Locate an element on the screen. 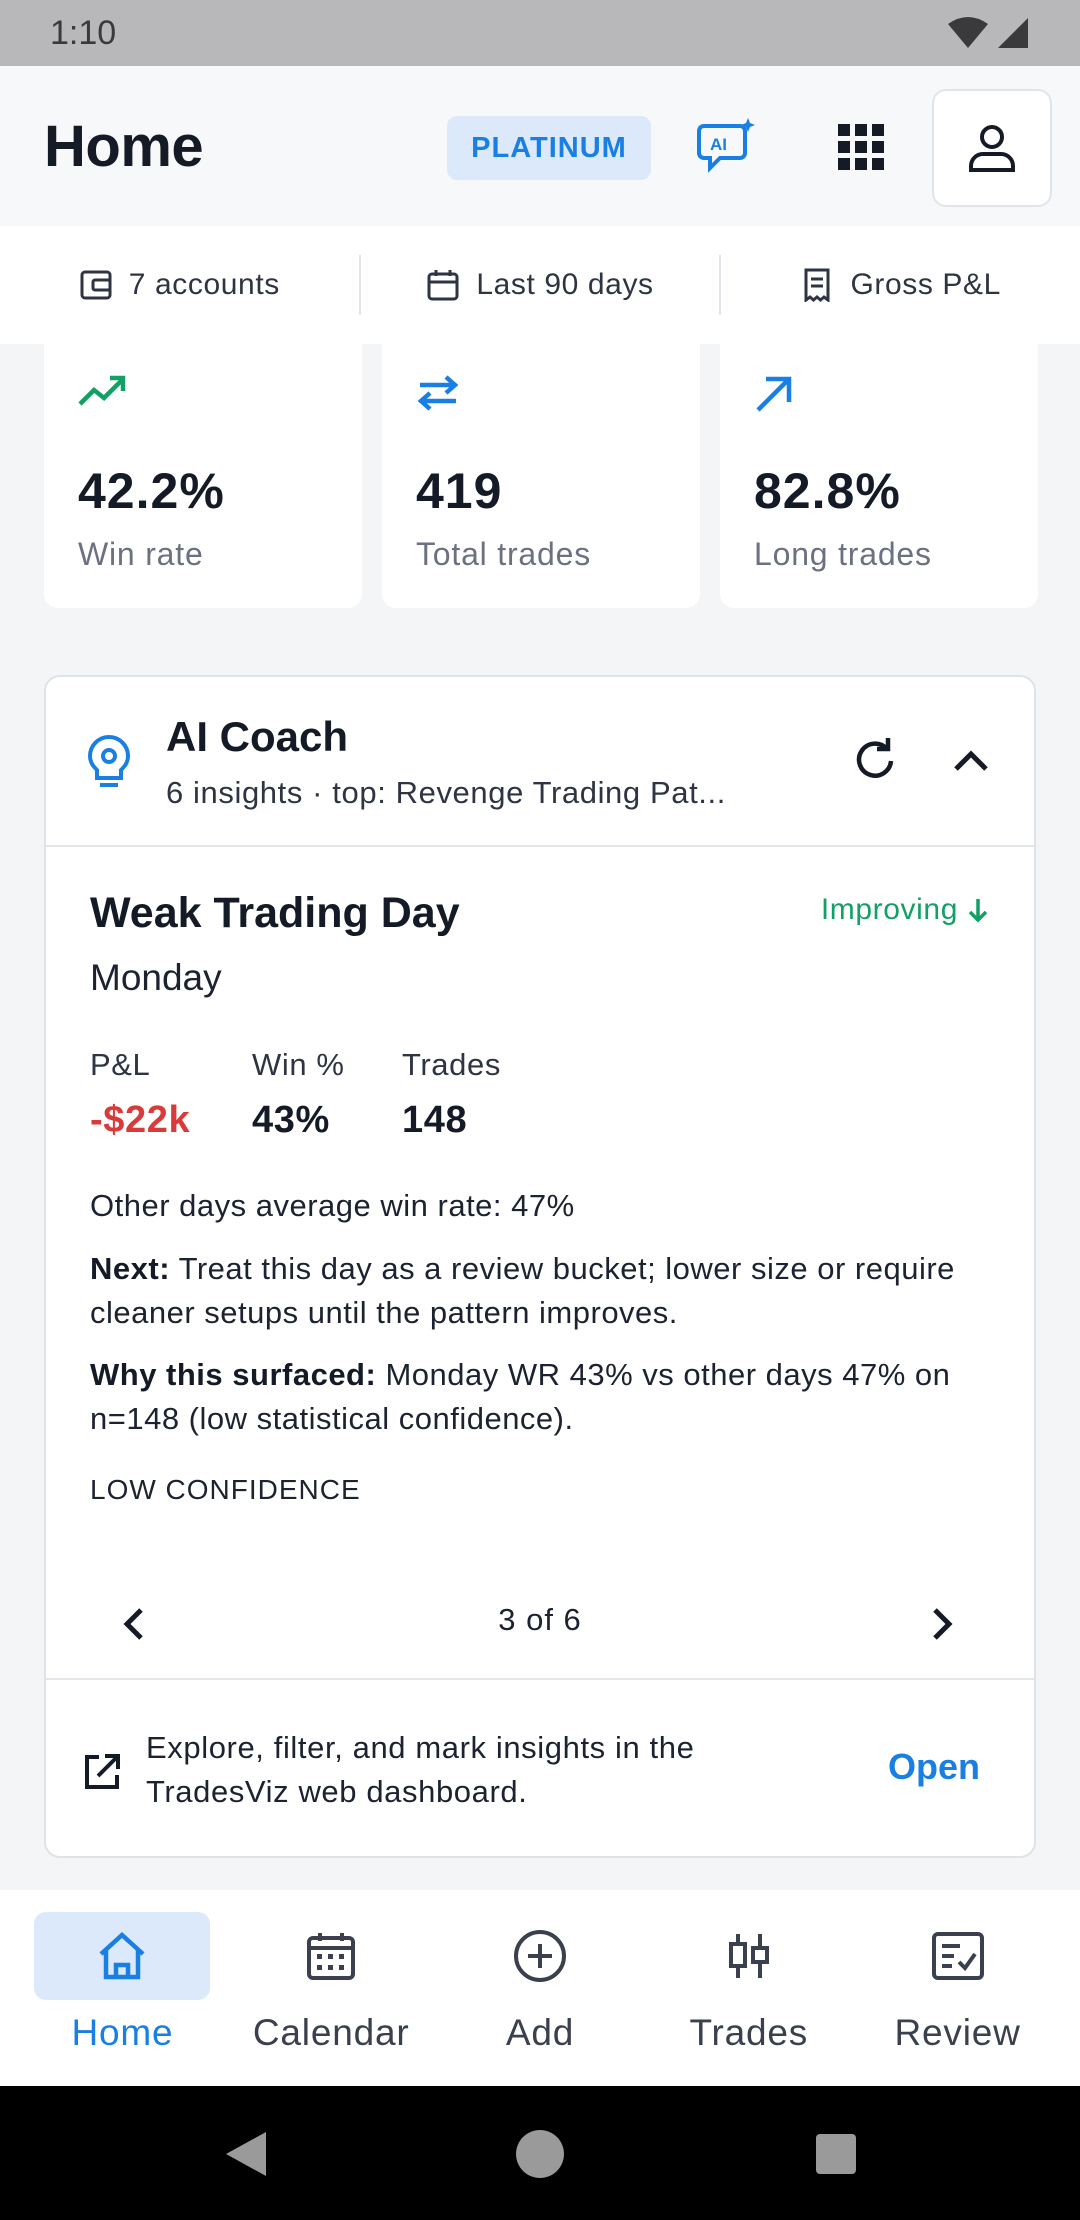 The height and width of the screenshot is (2220, 1080). home-icon is located at coordinates (122, 1955).